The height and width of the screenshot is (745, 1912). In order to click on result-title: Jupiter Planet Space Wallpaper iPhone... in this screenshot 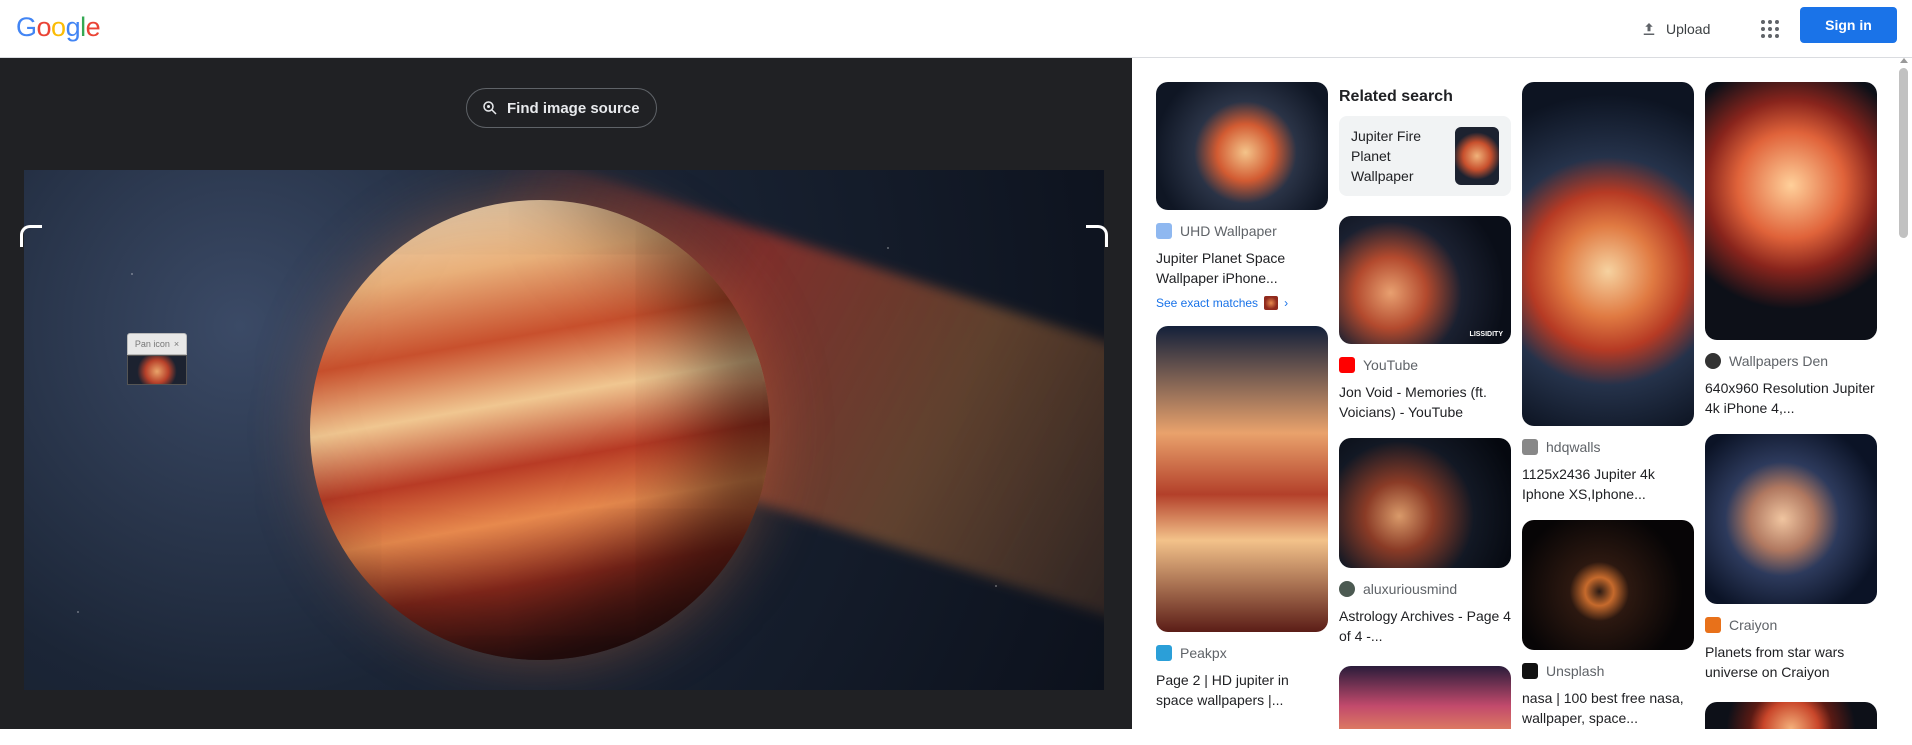, I will do `click(1242, 268)`.